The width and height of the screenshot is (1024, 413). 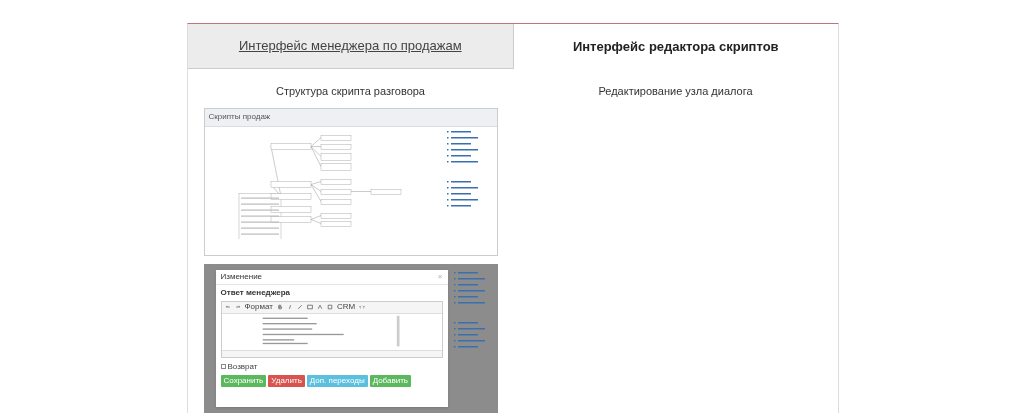 What do you see at coordinates (286, 380) in the screenshot?
I see `dialog-button: Удалить` at bounding box center [286, 380].